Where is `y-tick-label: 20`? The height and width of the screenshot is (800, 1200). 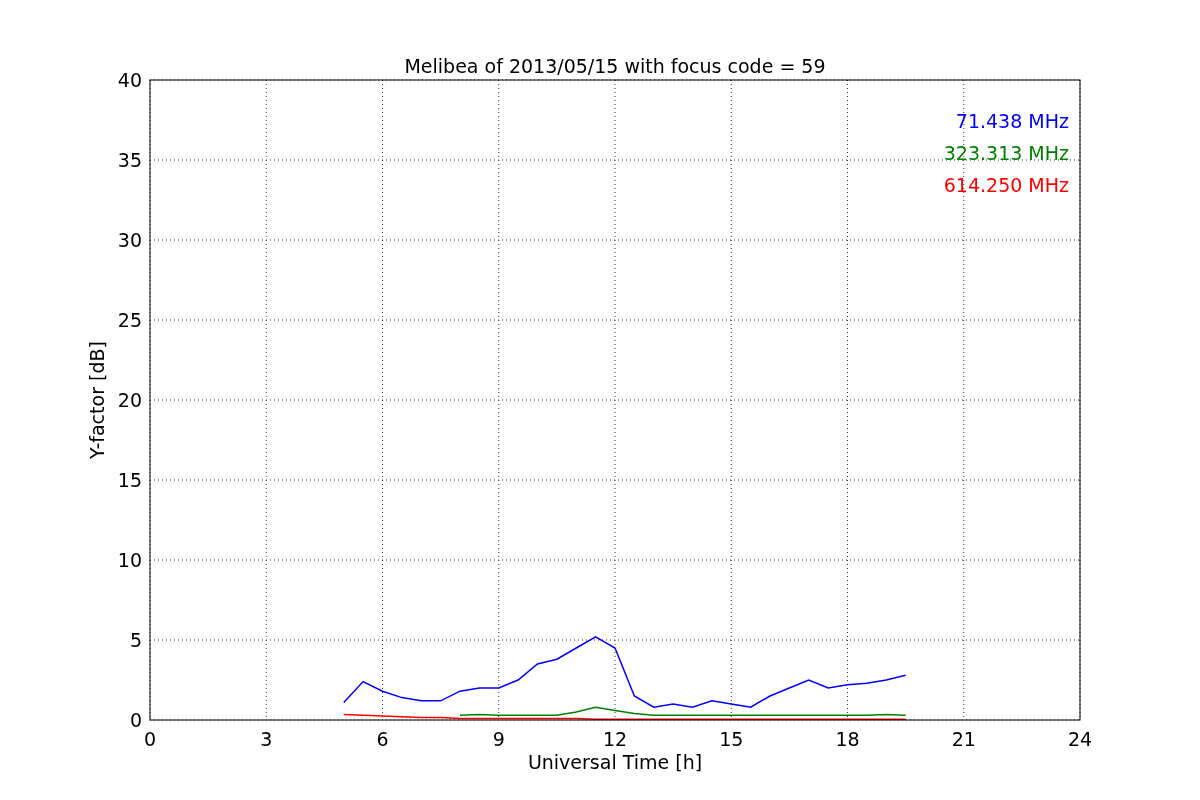
y-tick-label: 20 is located at coordinates (129, 400).